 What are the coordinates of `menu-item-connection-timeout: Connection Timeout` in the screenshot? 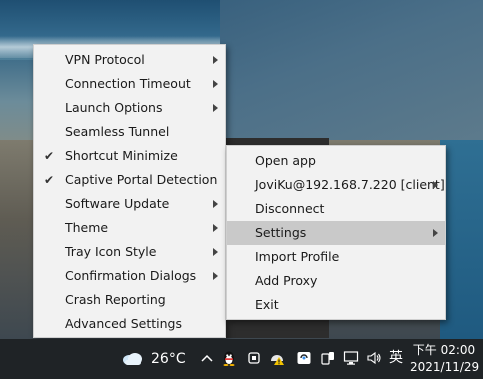 It's located at (129, 84).